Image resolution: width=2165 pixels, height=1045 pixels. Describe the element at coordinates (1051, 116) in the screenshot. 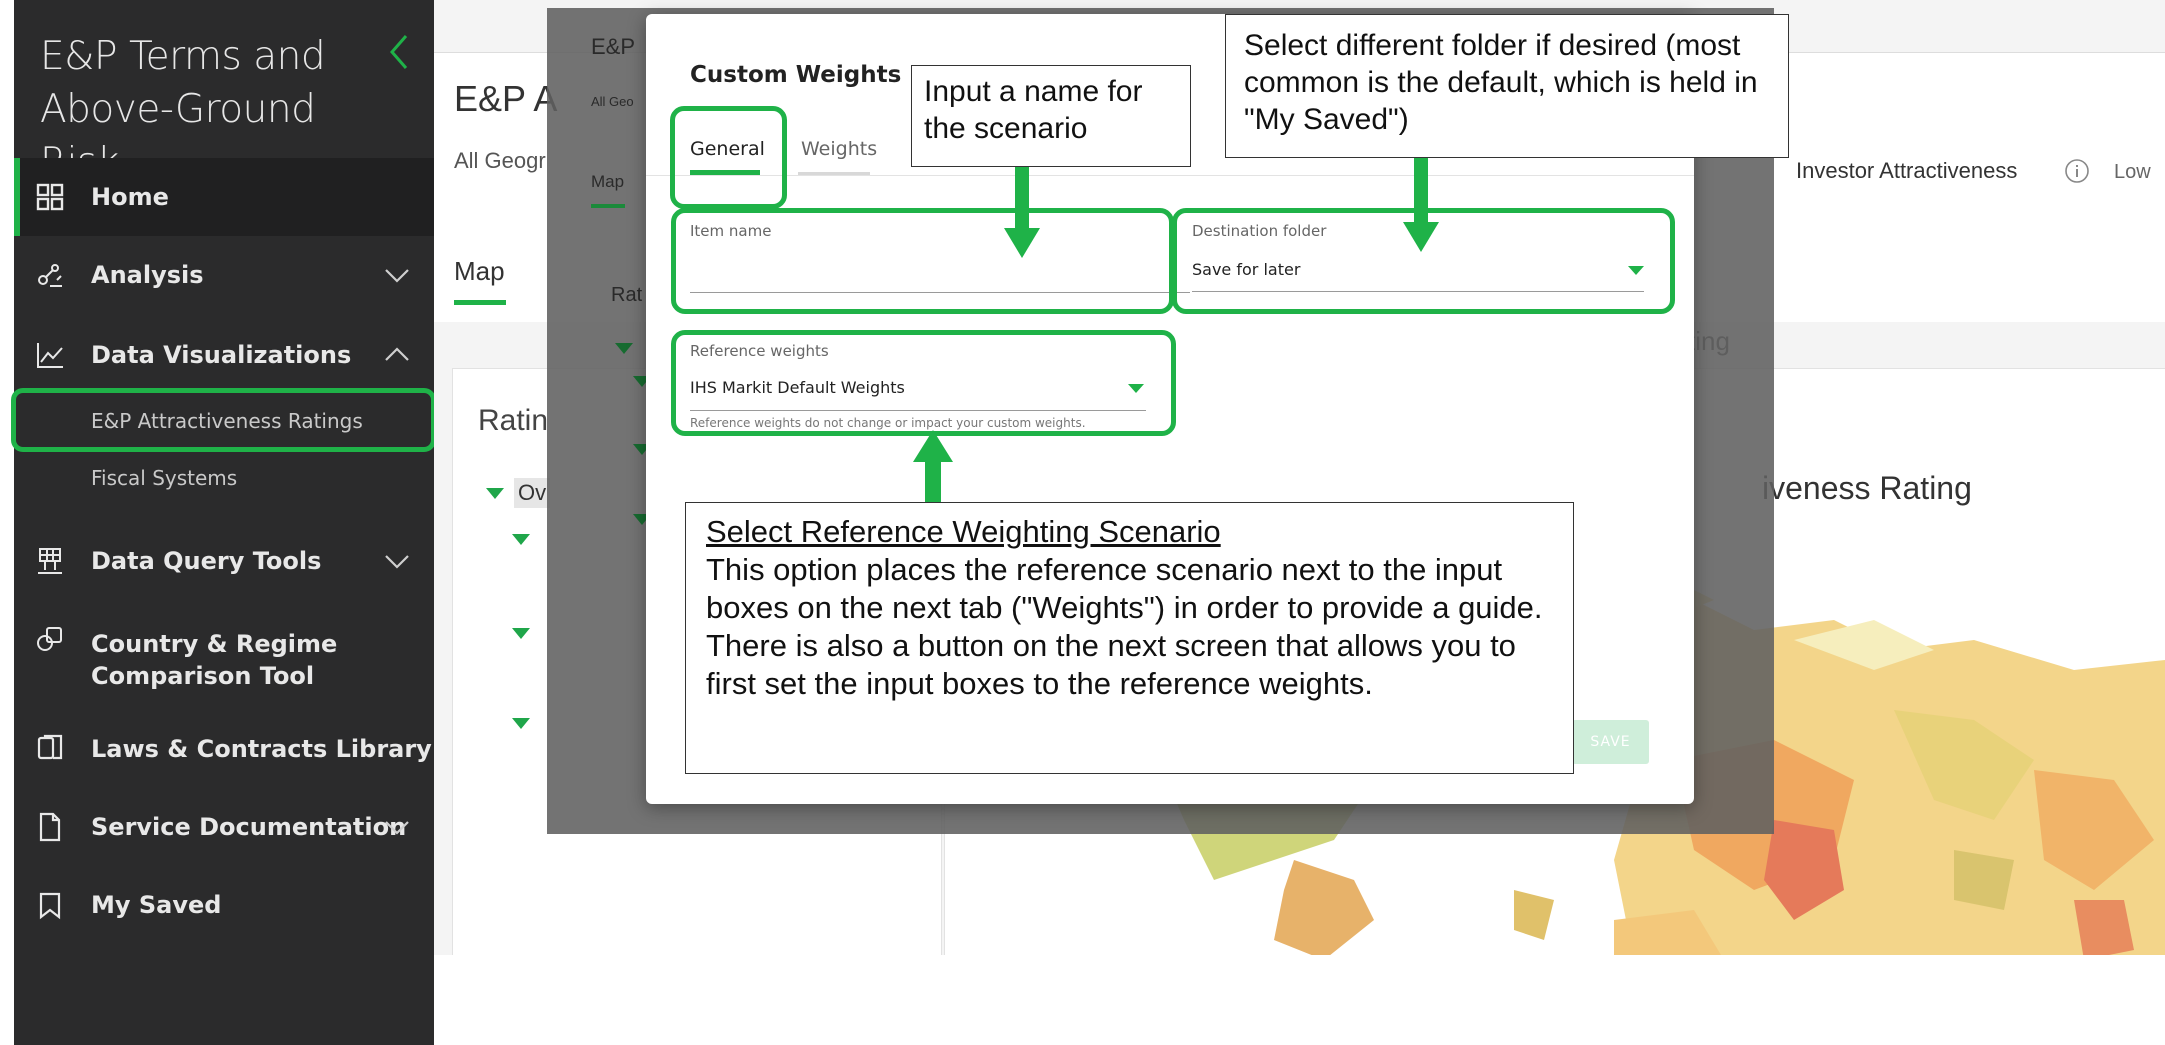

I see `callout-input-name: Input a name for the scenario` at that location.